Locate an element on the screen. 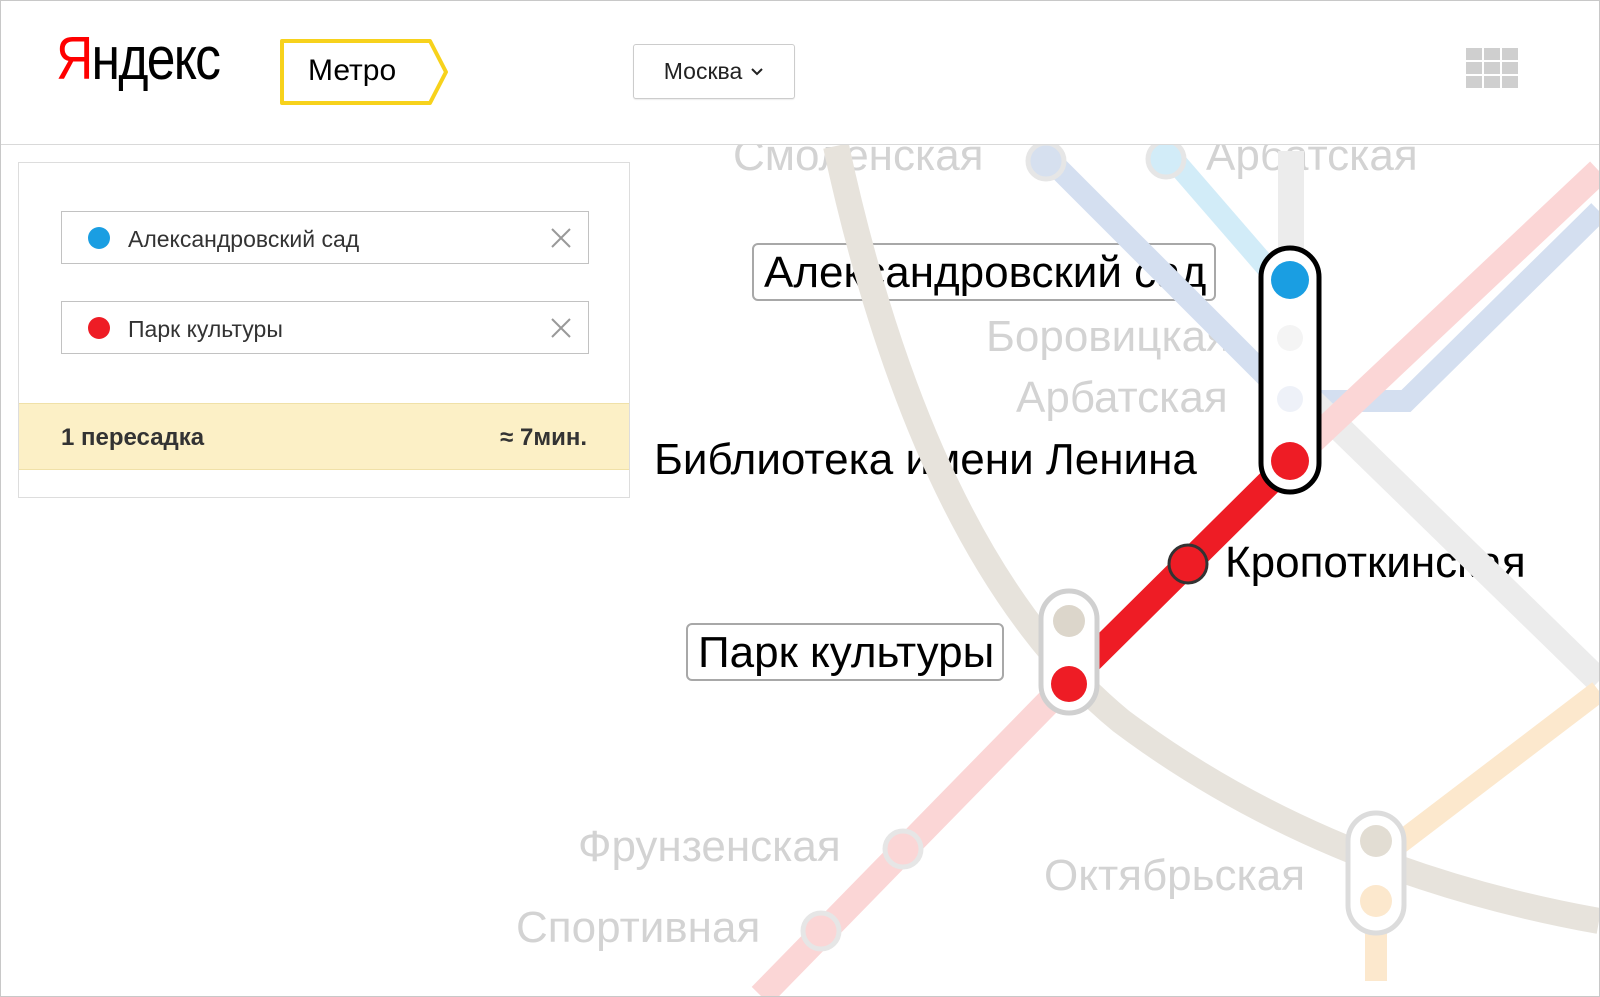 The height and width of the screenshot is (997, 1600). station-marker-biblioteka-lenina is located at coordinates (1290, 461).